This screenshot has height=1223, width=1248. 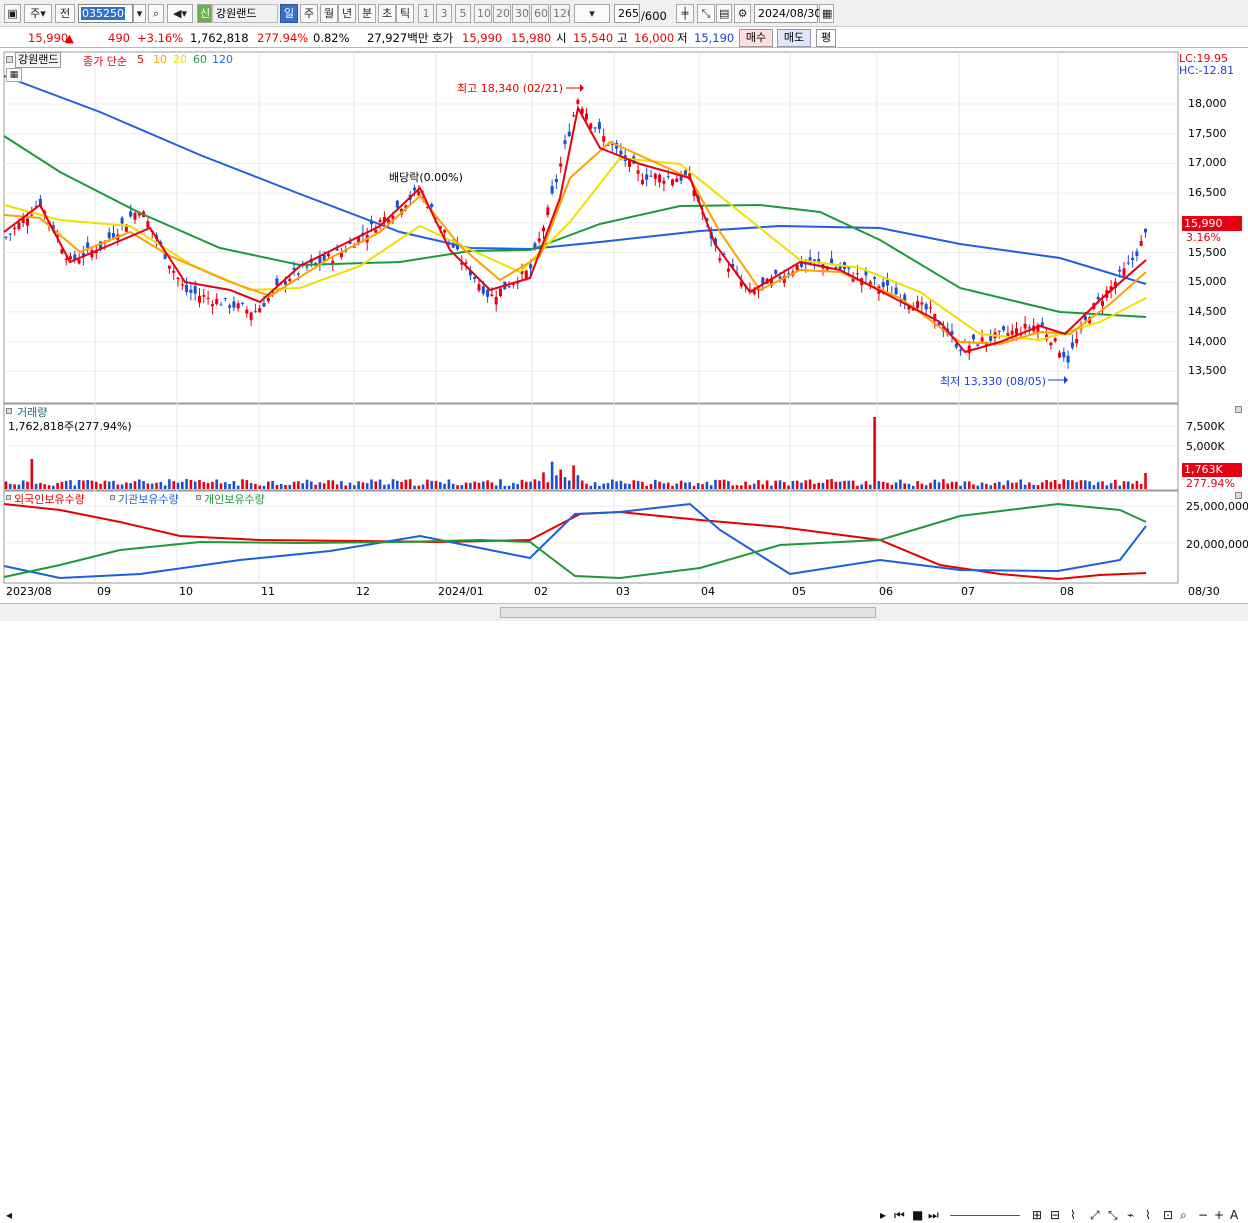 What do you see at coordinates (899, 1215) in the screenshot?
I see `jump-start-icon: ⏮` at bounding box center [899, 1215].